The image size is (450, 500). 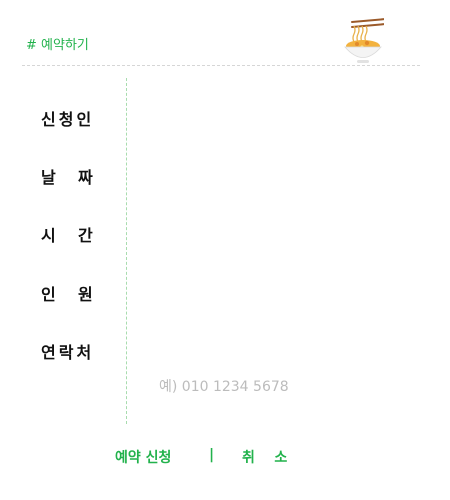 What do you see at coordinates (275, 232) in the screenshot?
I see `time-input` at bounding box center [275, 232].